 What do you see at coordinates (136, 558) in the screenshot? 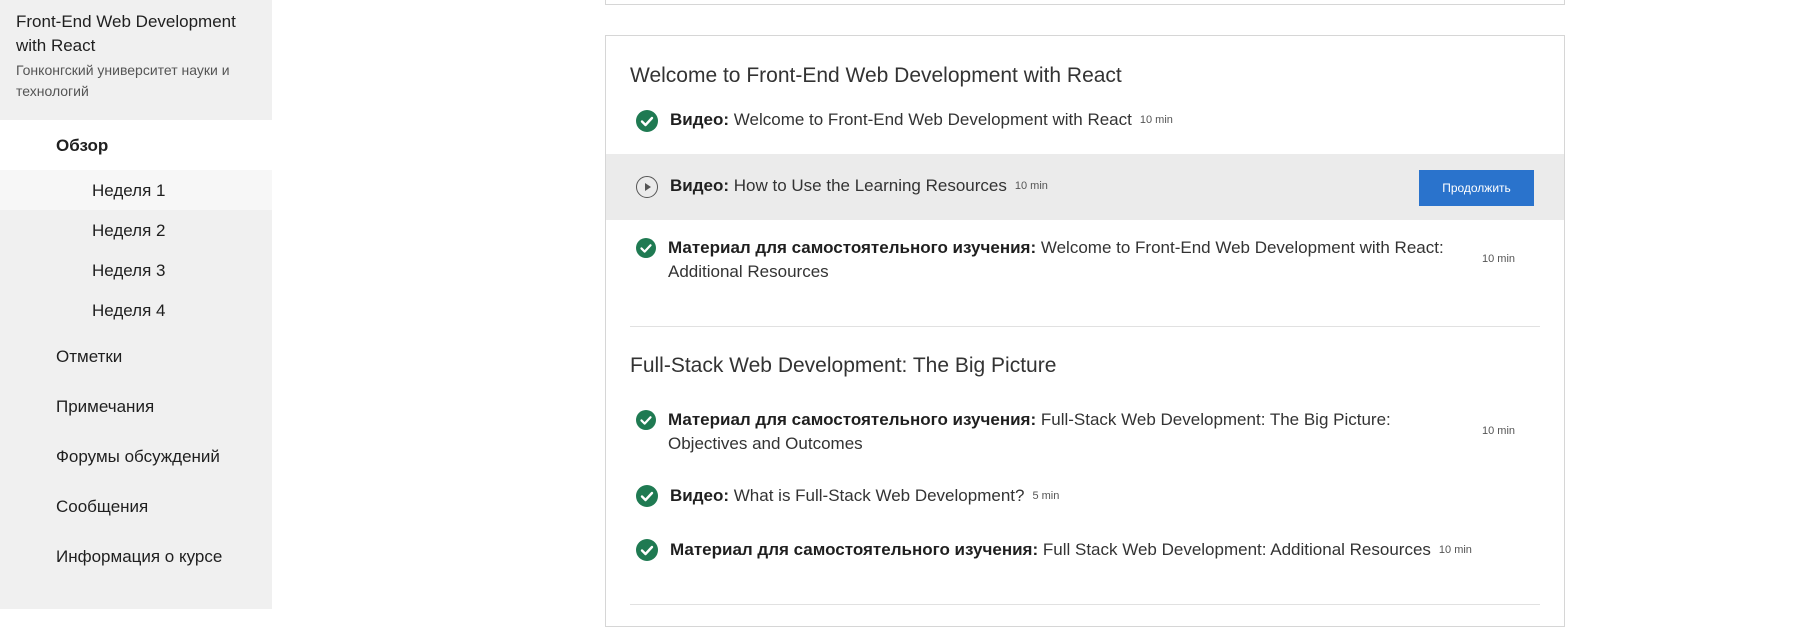
I see `nav-course-info: Информация о курсе` at bounding box center [136, 558].